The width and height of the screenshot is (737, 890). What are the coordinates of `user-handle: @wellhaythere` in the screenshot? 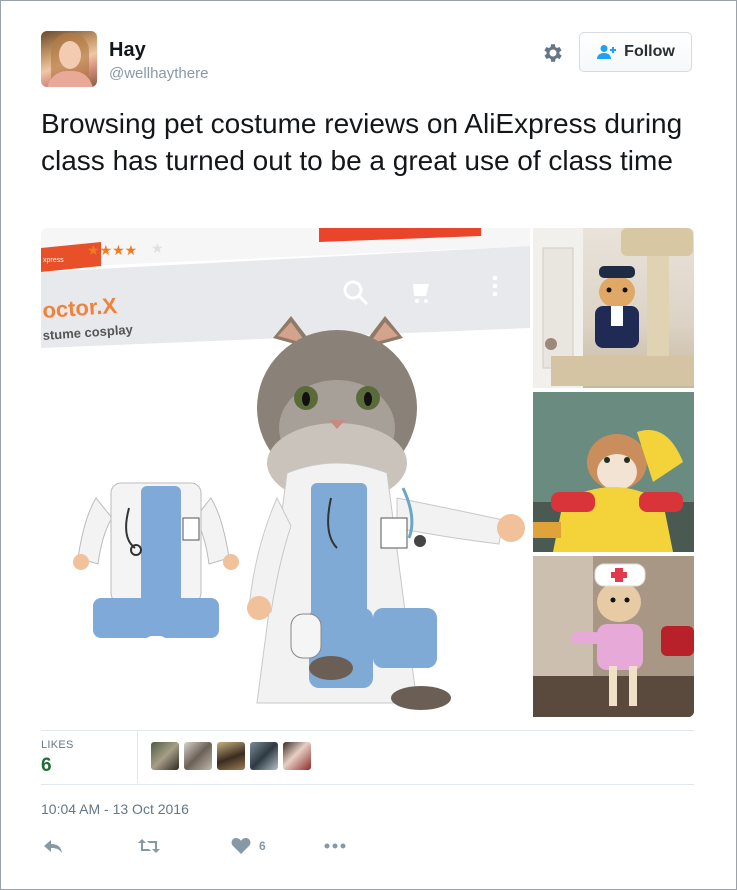 It's located at (158, 73).